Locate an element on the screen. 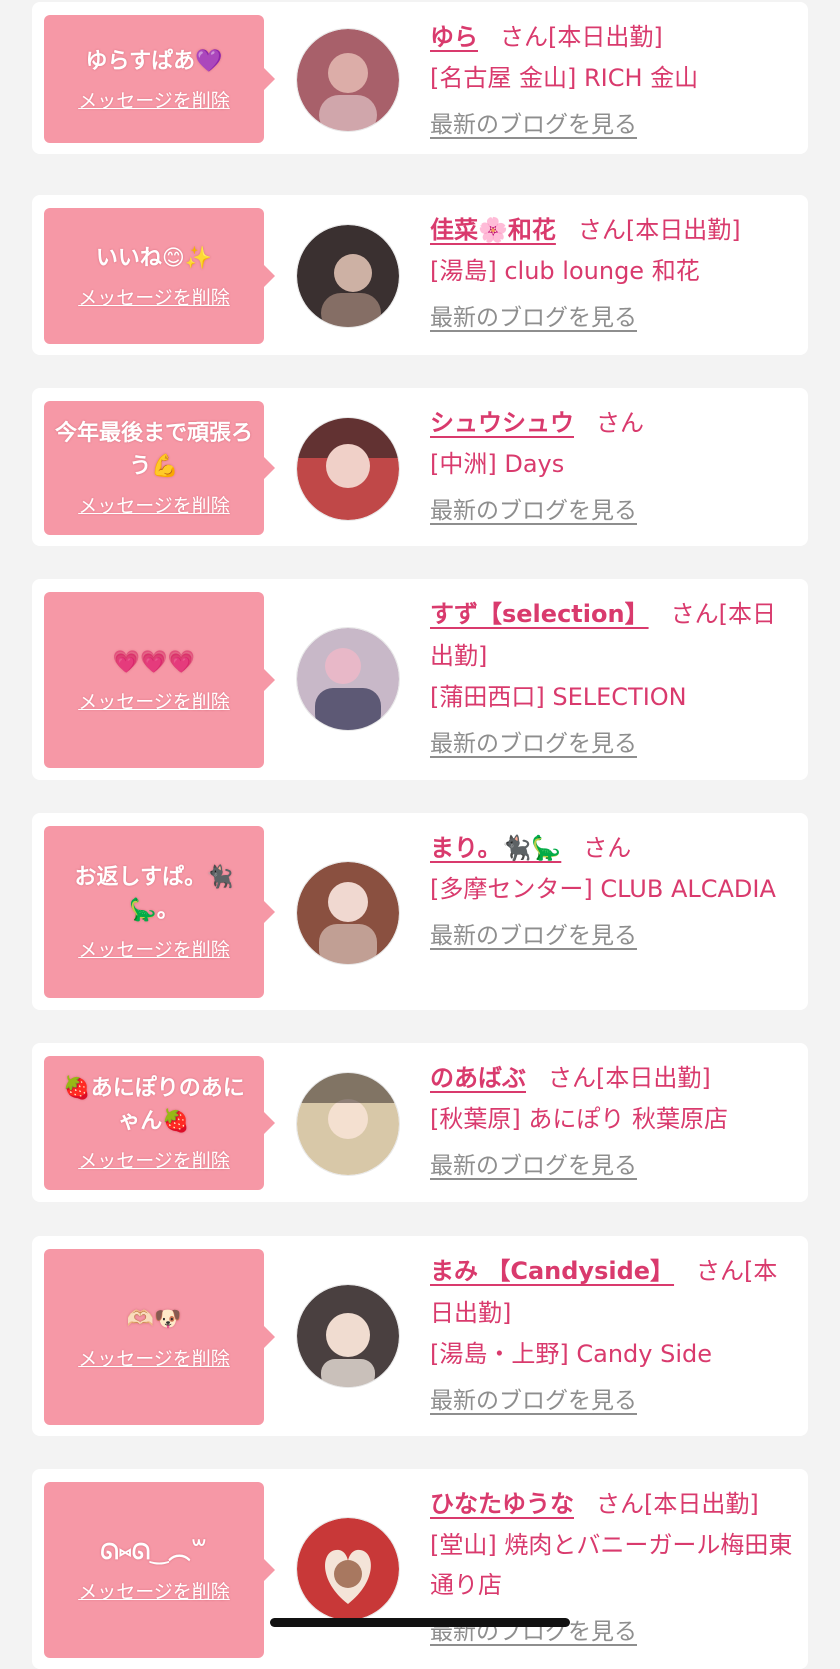 The height and width of the screenshot is (1669, 840). shop-info: [堂山] 焼肉とバニーガール梅田東通り店 is located at coordinates (611, 1565).